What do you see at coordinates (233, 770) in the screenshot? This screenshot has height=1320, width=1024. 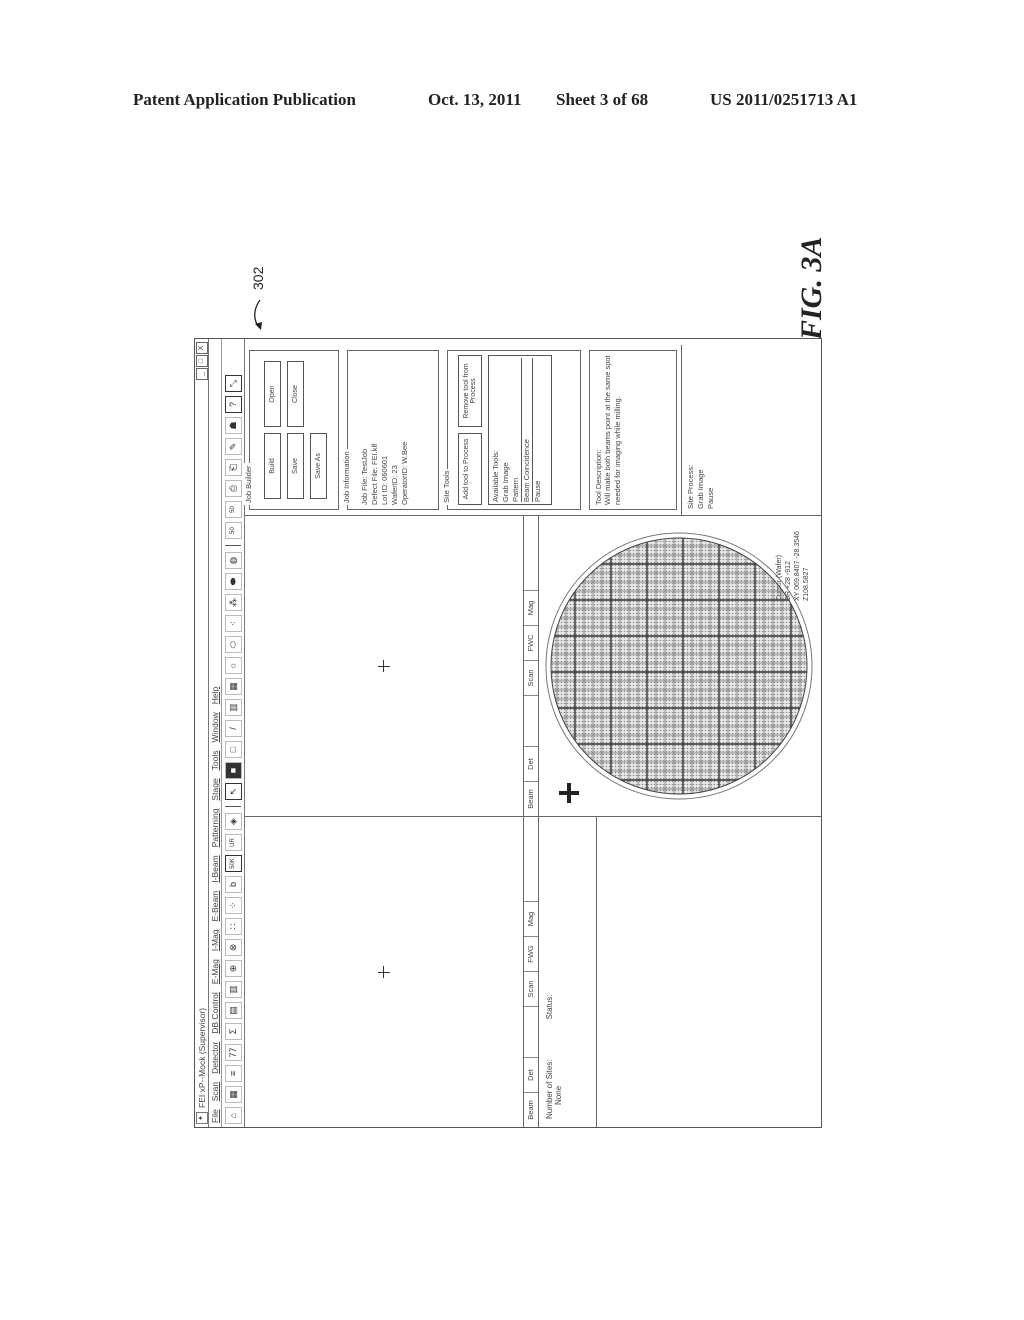 I see `filled-rect-icon: ■` at bounding box center [233, 770].